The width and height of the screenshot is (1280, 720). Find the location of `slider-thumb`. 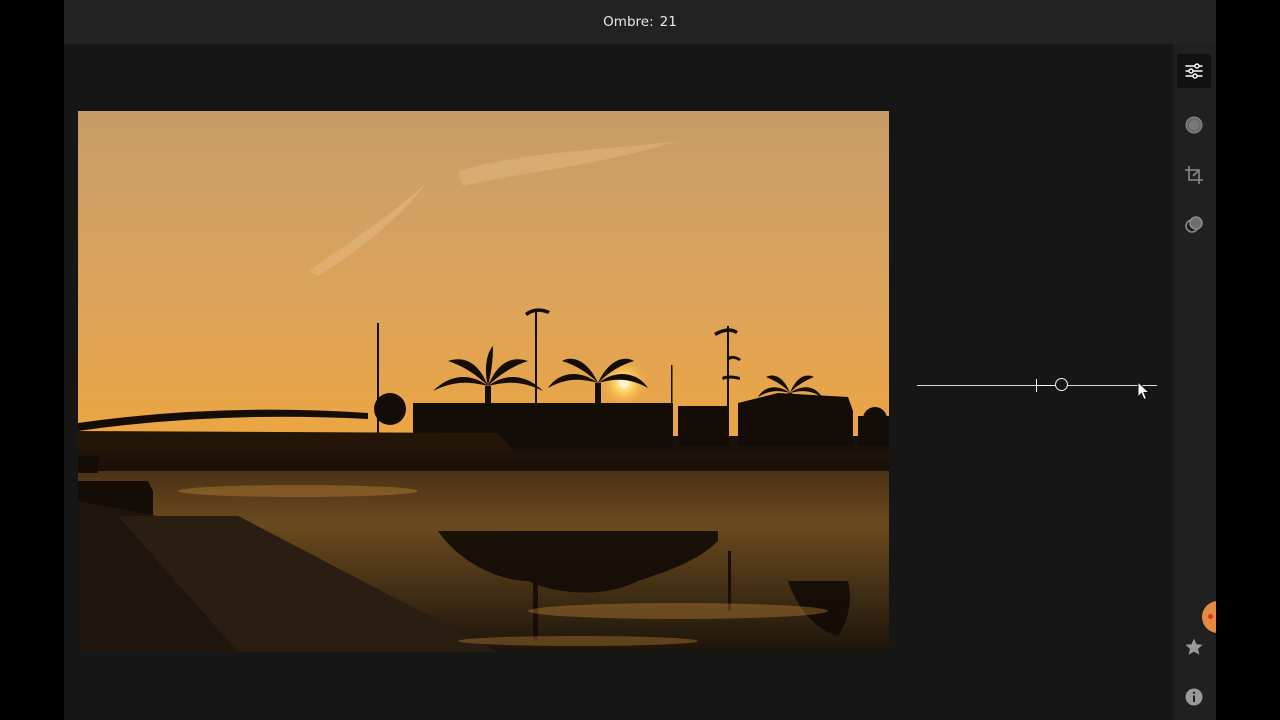

slider-thumb is located at coordinates (1062, 384).